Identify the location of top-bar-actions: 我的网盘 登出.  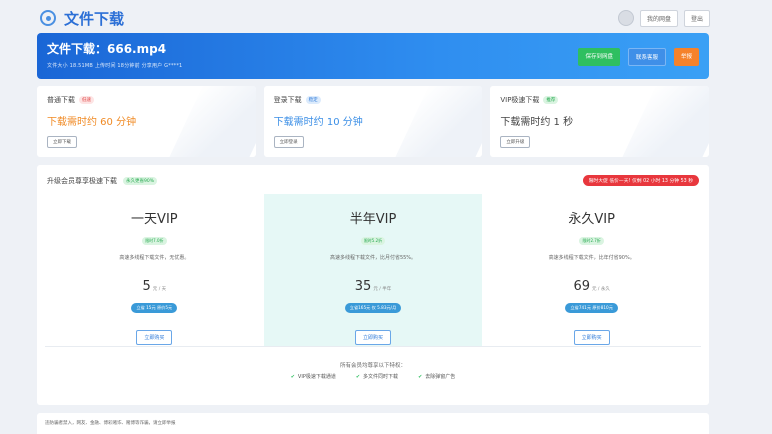
(663, 18).